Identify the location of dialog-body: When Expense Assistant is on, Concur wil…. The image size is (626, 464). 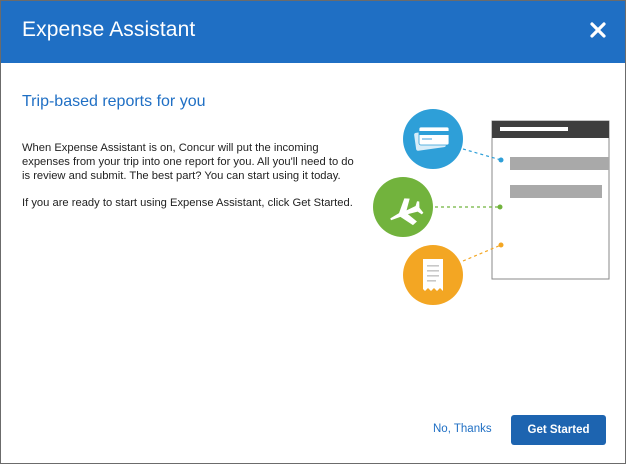
(189, 182).